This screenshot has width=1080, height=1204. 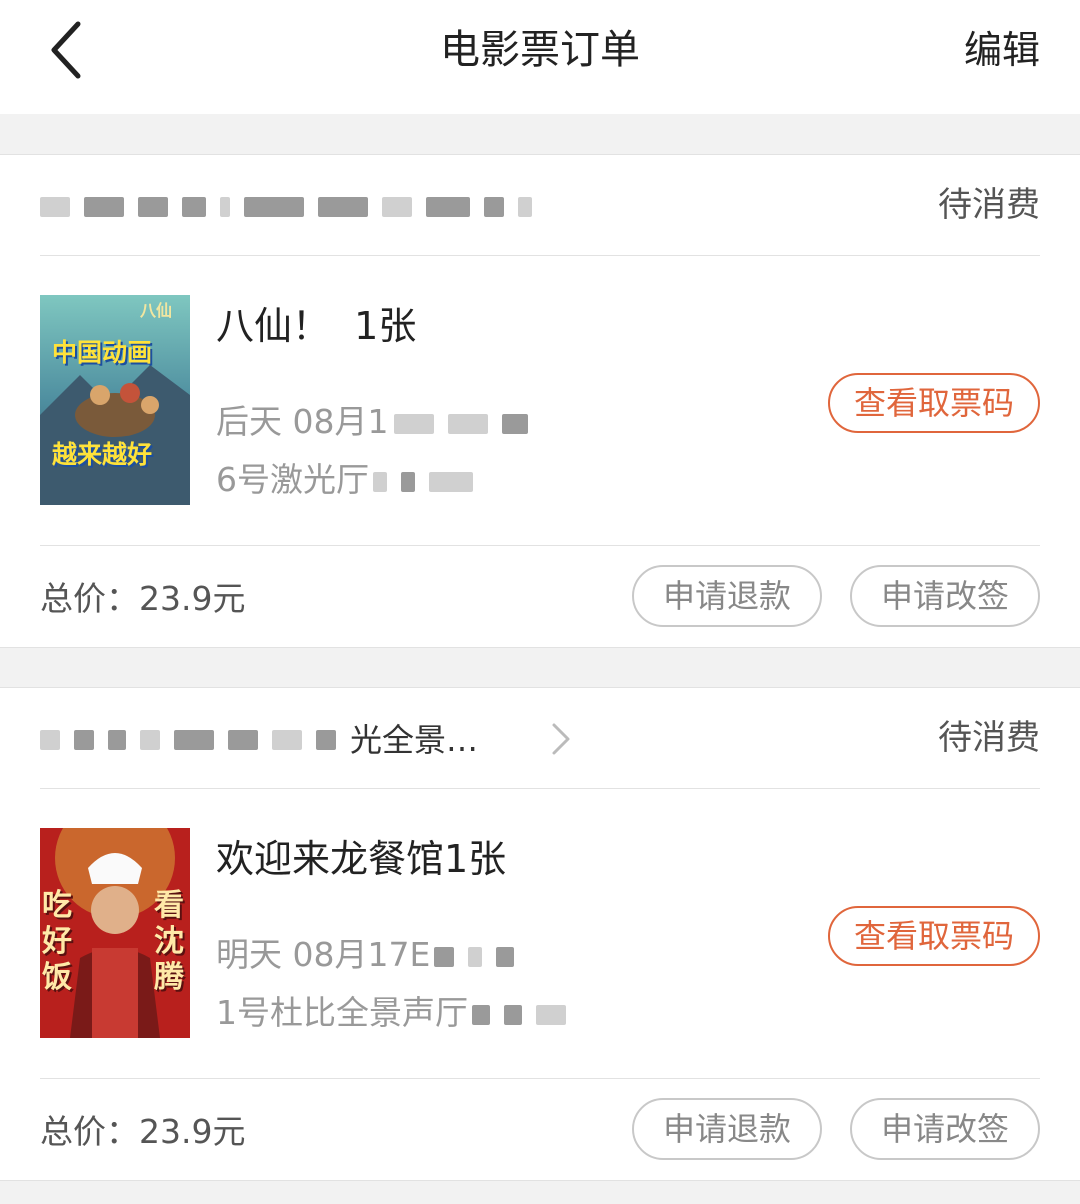 I want to click on shop-row: 光全景… 待消费, so click(x=540, y=738).